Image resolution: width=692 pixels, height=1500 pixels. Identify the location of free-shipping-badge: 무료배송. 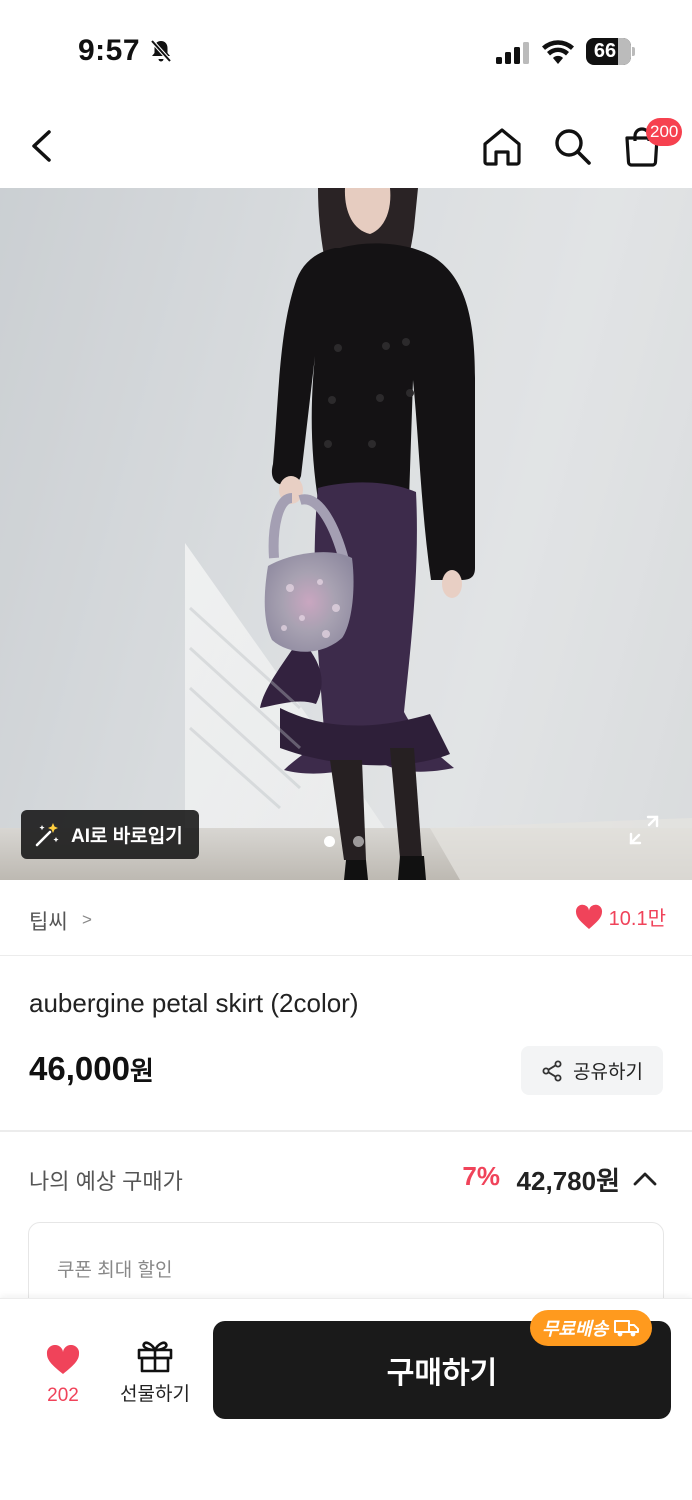
(591, 1328).